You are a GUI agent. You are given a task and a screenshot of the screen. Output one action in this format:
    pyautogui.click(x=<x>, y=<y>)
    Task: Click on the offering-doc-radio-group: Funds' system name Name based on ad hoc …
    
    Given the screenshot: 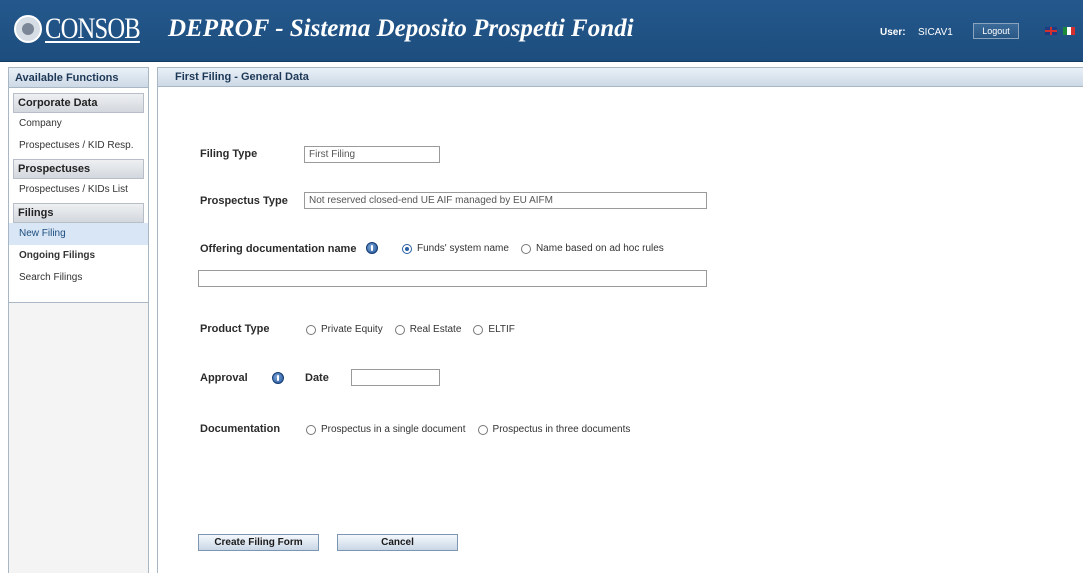 What is the action you would take?
    pyautogui.click(x=539, y=248)
    